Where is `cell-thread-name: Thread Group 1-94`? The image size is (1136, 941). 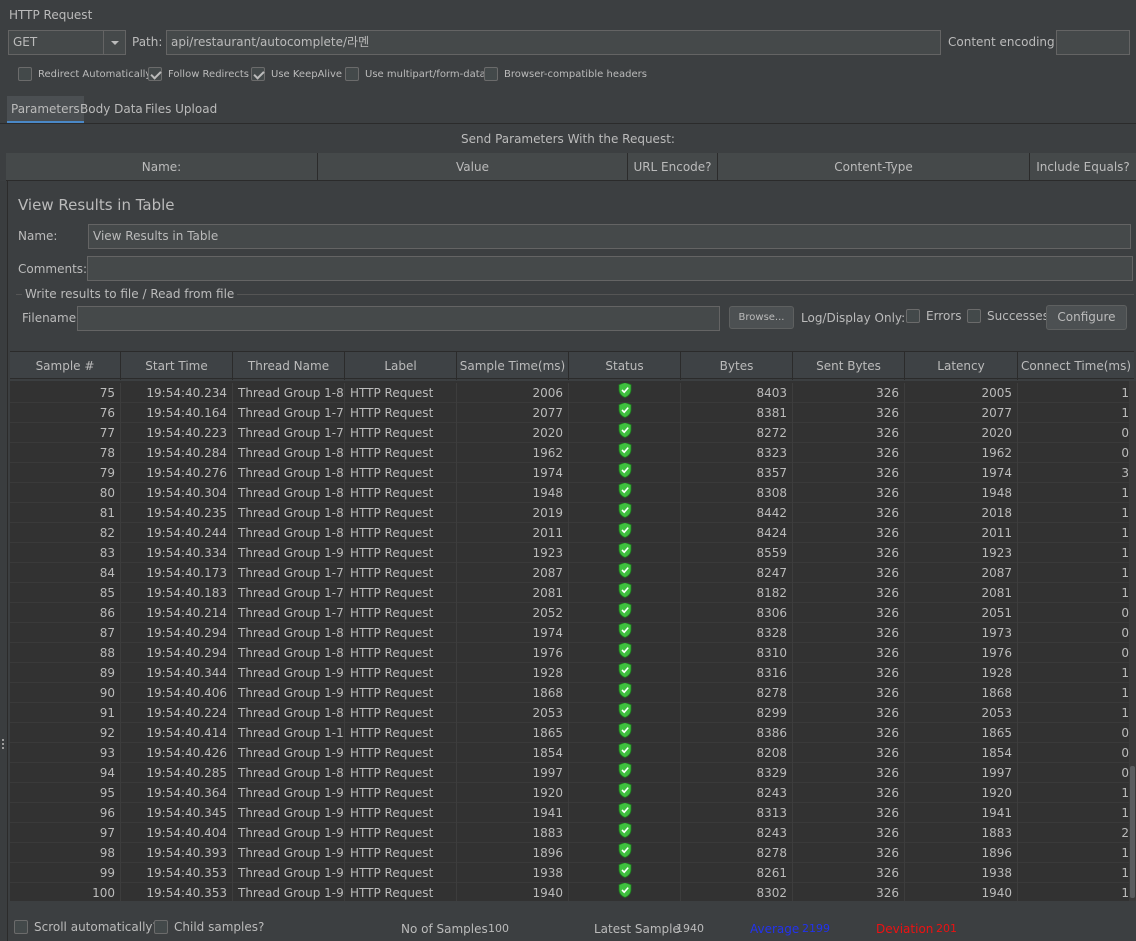 cell-thread-name: Thread Group 1-94 is located at coordinates (289, 873).